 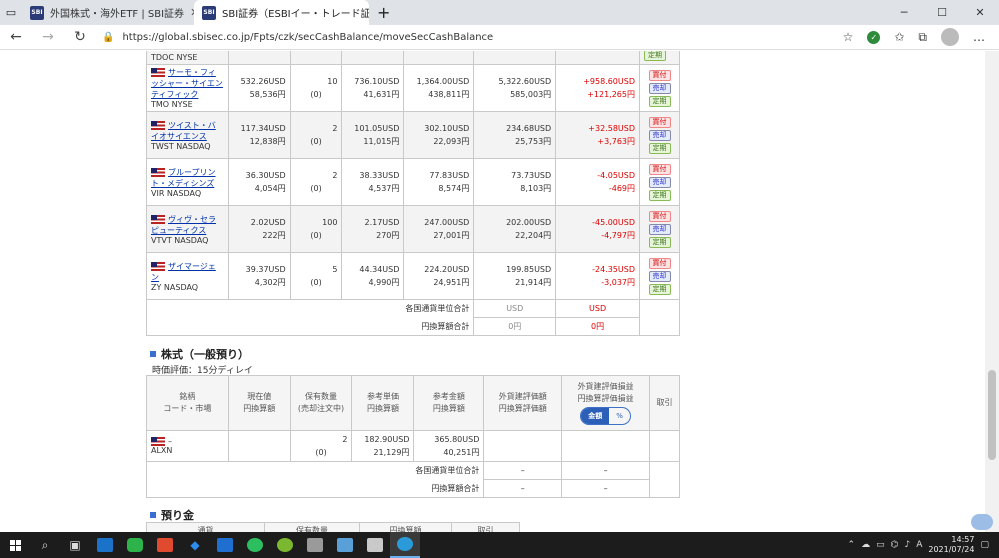 What do you see at coordinates (899, 37) in the screenshot?
I see `favorites-icon: ✩` at bounding box center [899, 37].